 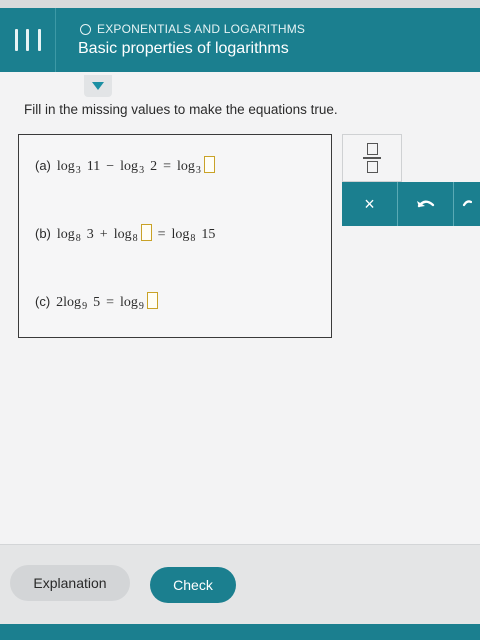 I want to click on tool-row: ×, so click(x=411, y=204).